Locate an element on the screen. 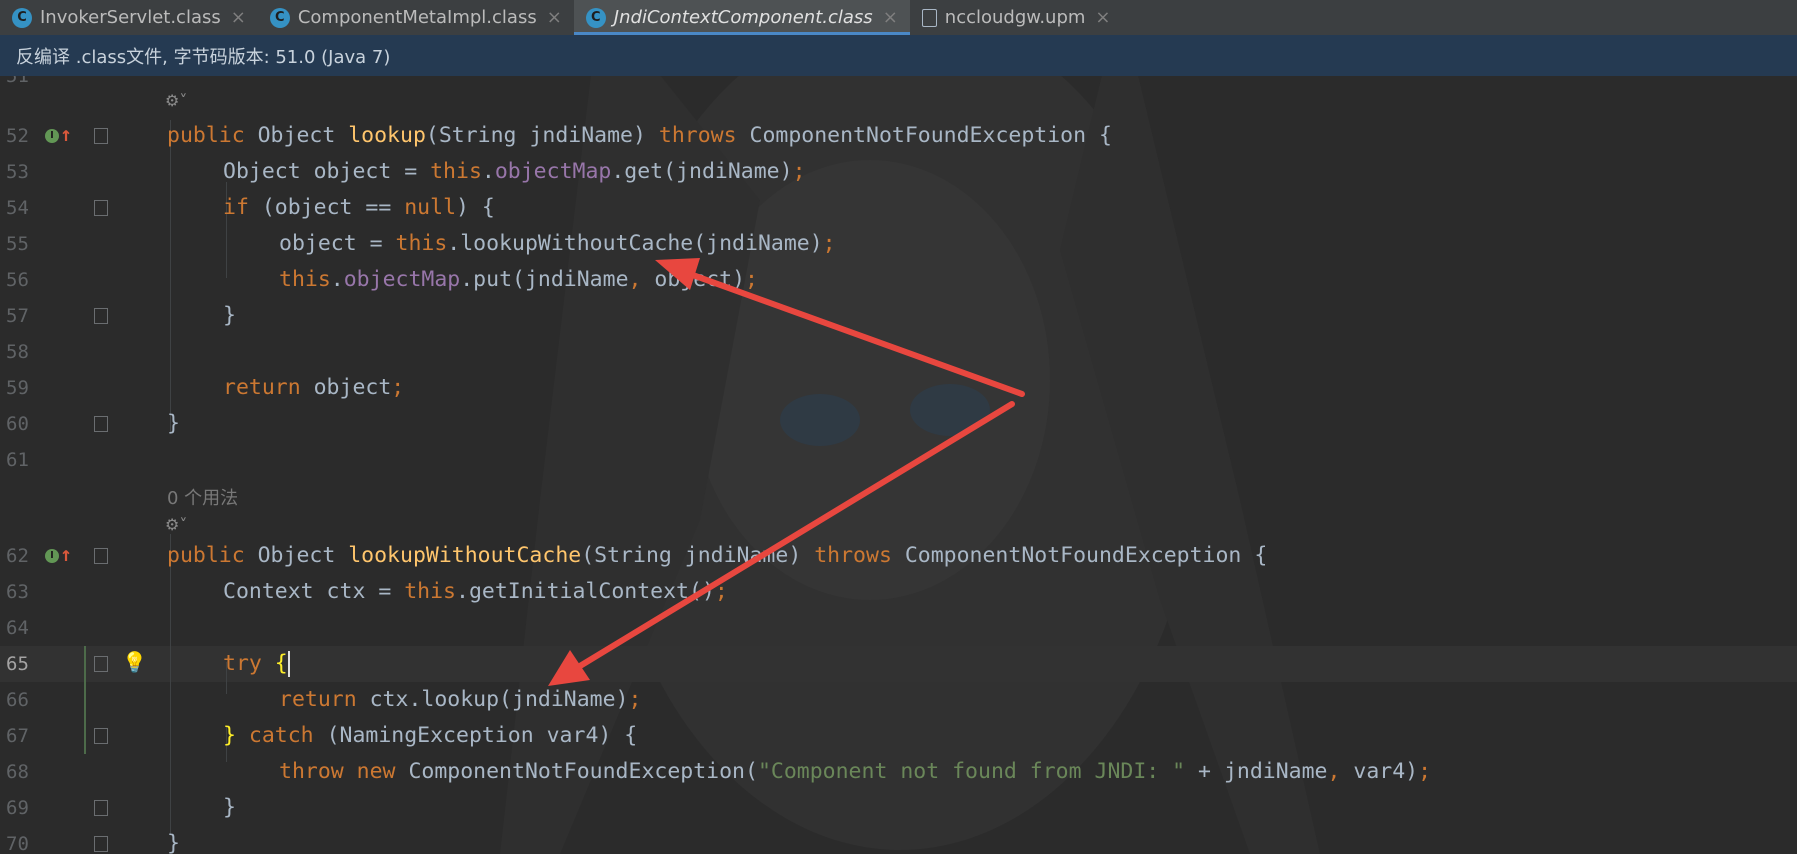  tab-label: ComponentMetaImpl.class is located at coordinates (417, 17).